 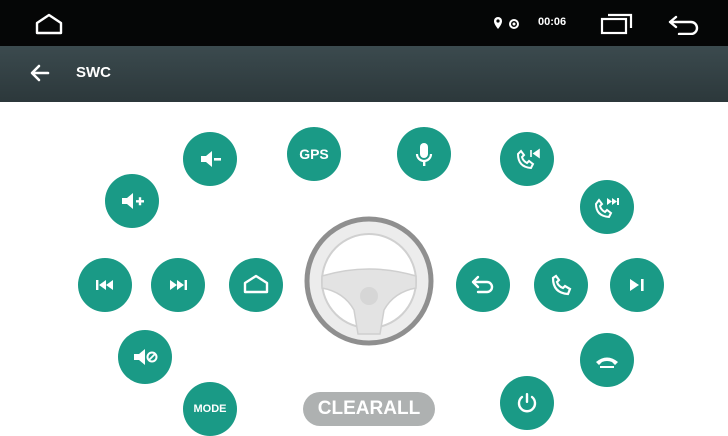 I want to click on call-previous-button, so click(x=527, y=159).